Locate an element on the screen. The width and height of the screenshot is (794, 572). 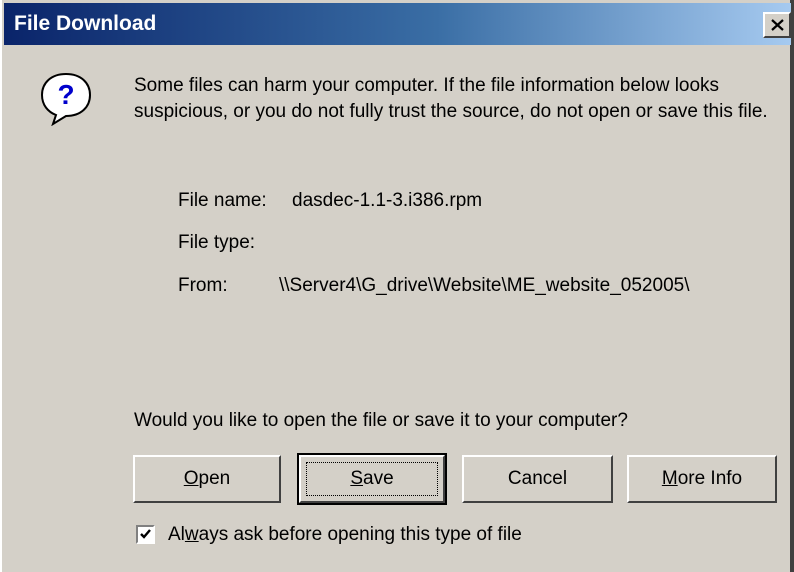
focus-rectangle is located at coordinates (372, 479).